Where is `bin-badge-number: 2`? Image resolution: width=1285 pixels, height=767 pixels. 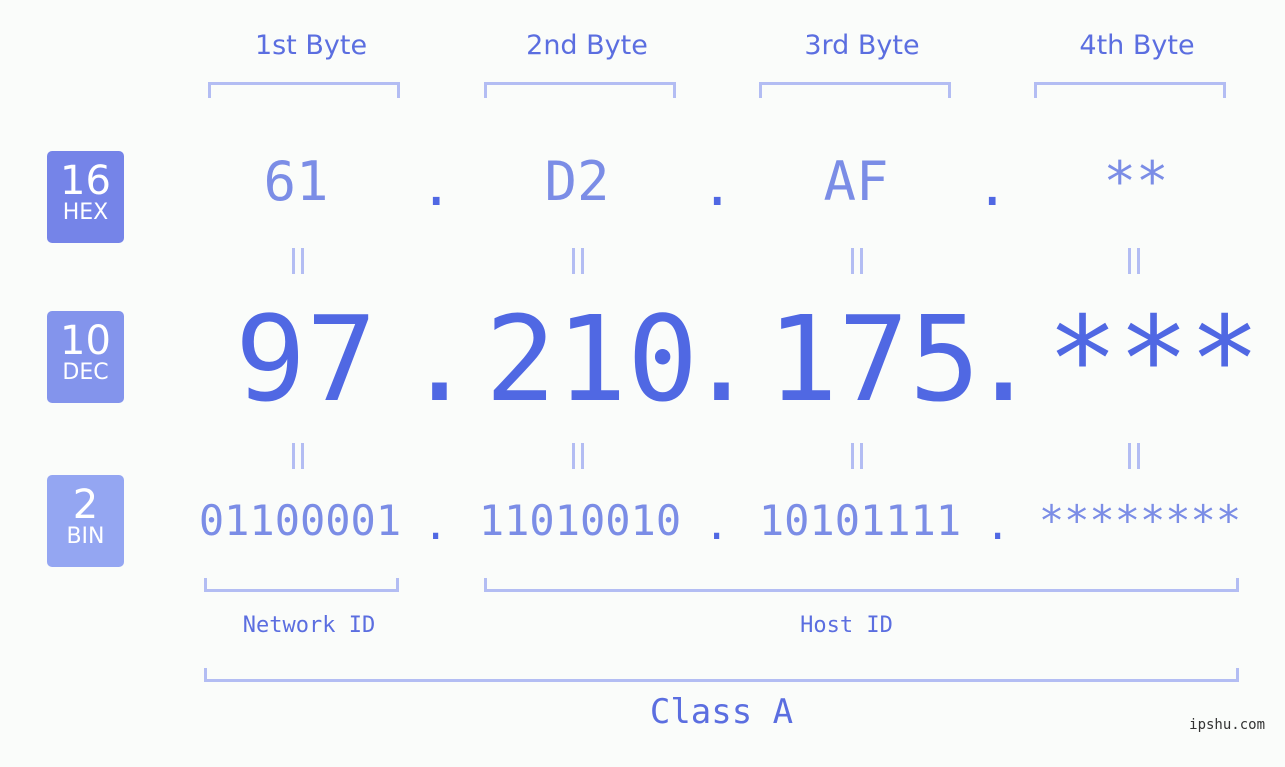
bin-badge-number: 2 is located at coordinates (85, 505).